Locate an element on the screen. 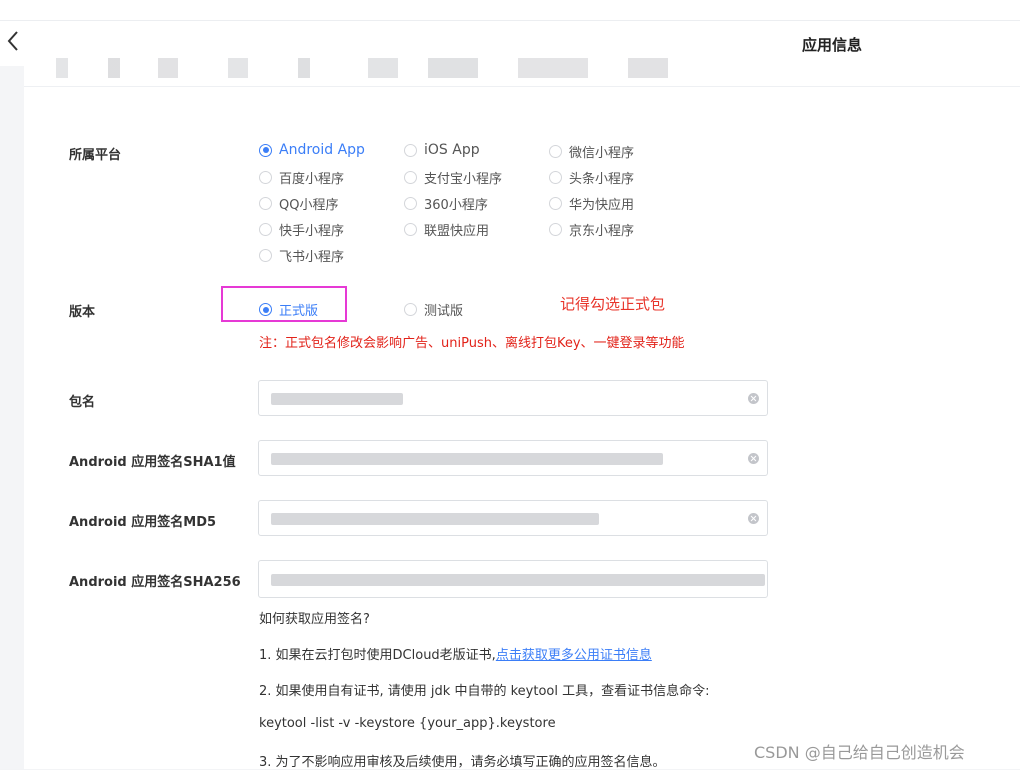 The image size is (1020, 770). radio-android-app: Android App is located at coordinates (312, 150).